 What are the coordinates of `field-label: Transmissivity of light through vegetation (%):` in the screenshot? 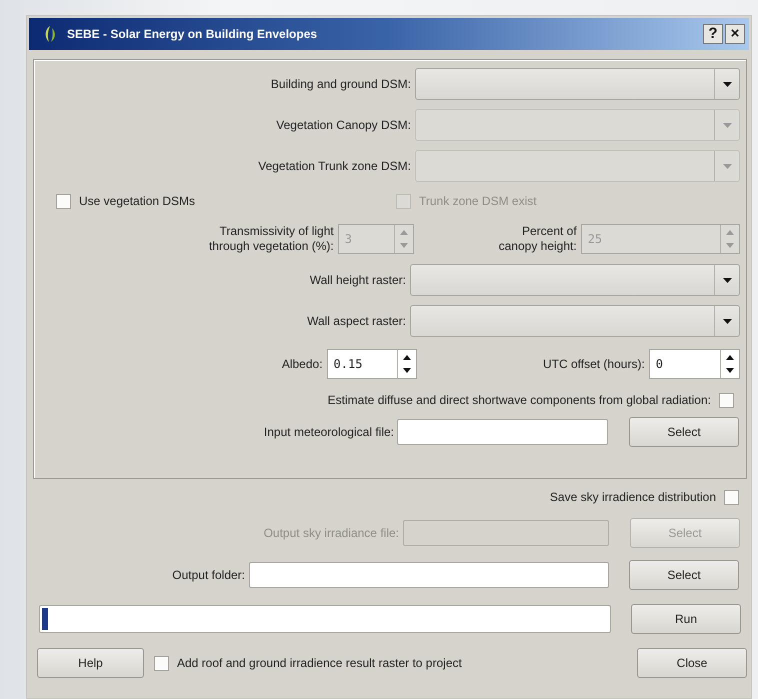 It's located at (271, 239).